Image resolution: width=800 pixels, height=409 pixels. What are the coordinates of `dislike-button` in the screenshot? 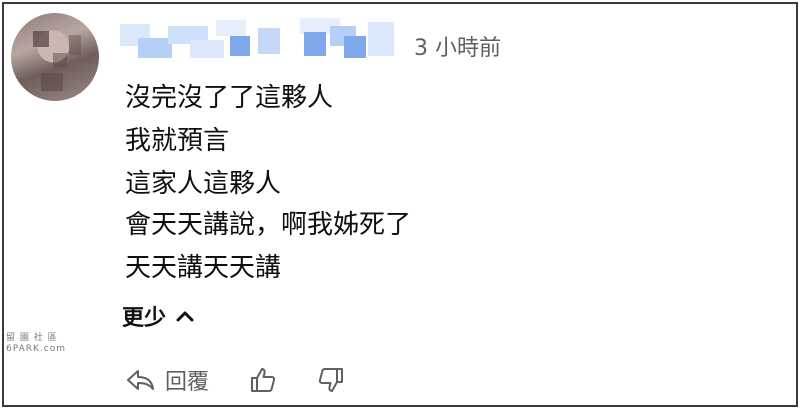 It's located at (331, 380).